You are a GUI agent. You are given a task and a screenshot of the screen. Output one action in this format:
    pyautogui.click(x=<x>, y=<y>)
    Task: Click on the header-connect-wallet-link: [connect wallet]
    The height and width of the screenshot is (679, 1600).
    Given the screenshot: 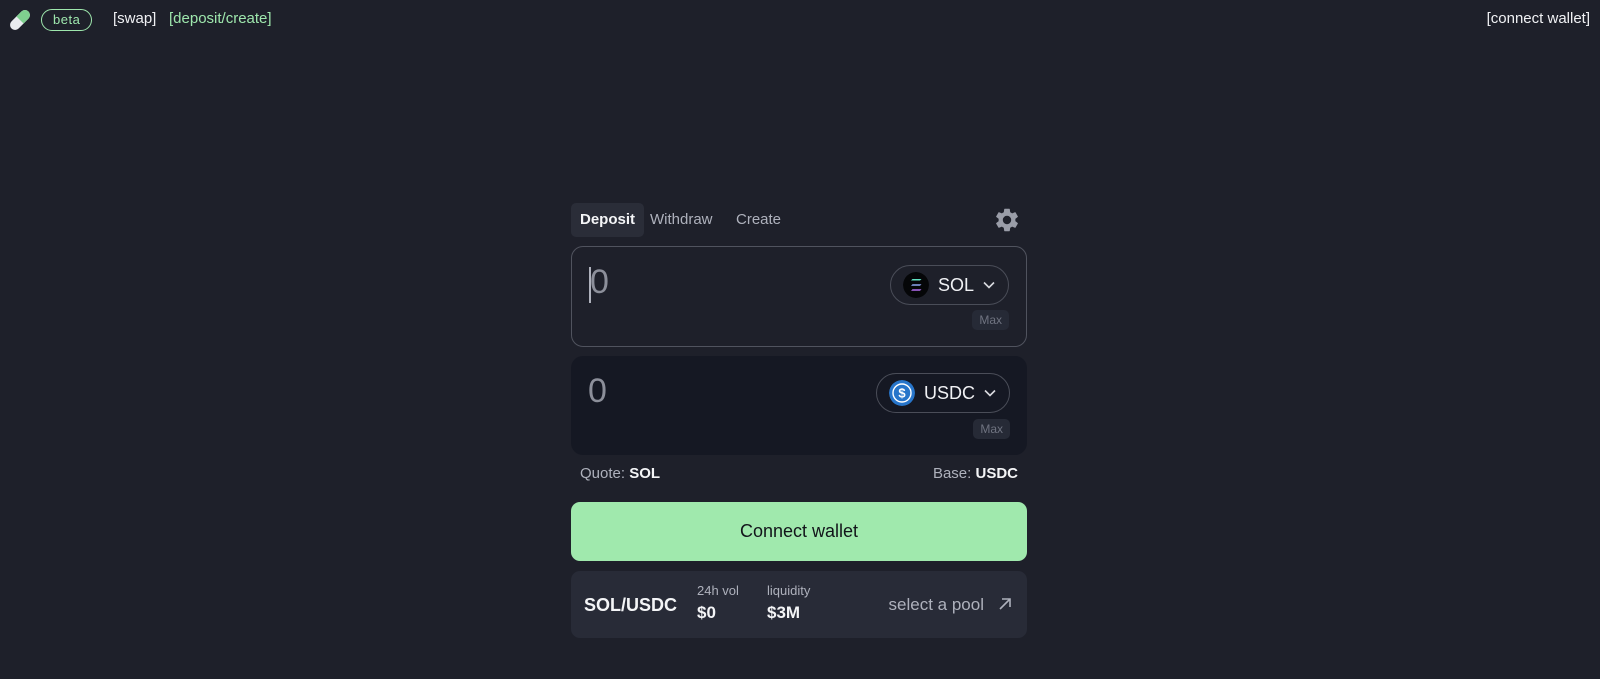 What is the action you would take?
    pyautogui.click(x=1538, y=18)
    